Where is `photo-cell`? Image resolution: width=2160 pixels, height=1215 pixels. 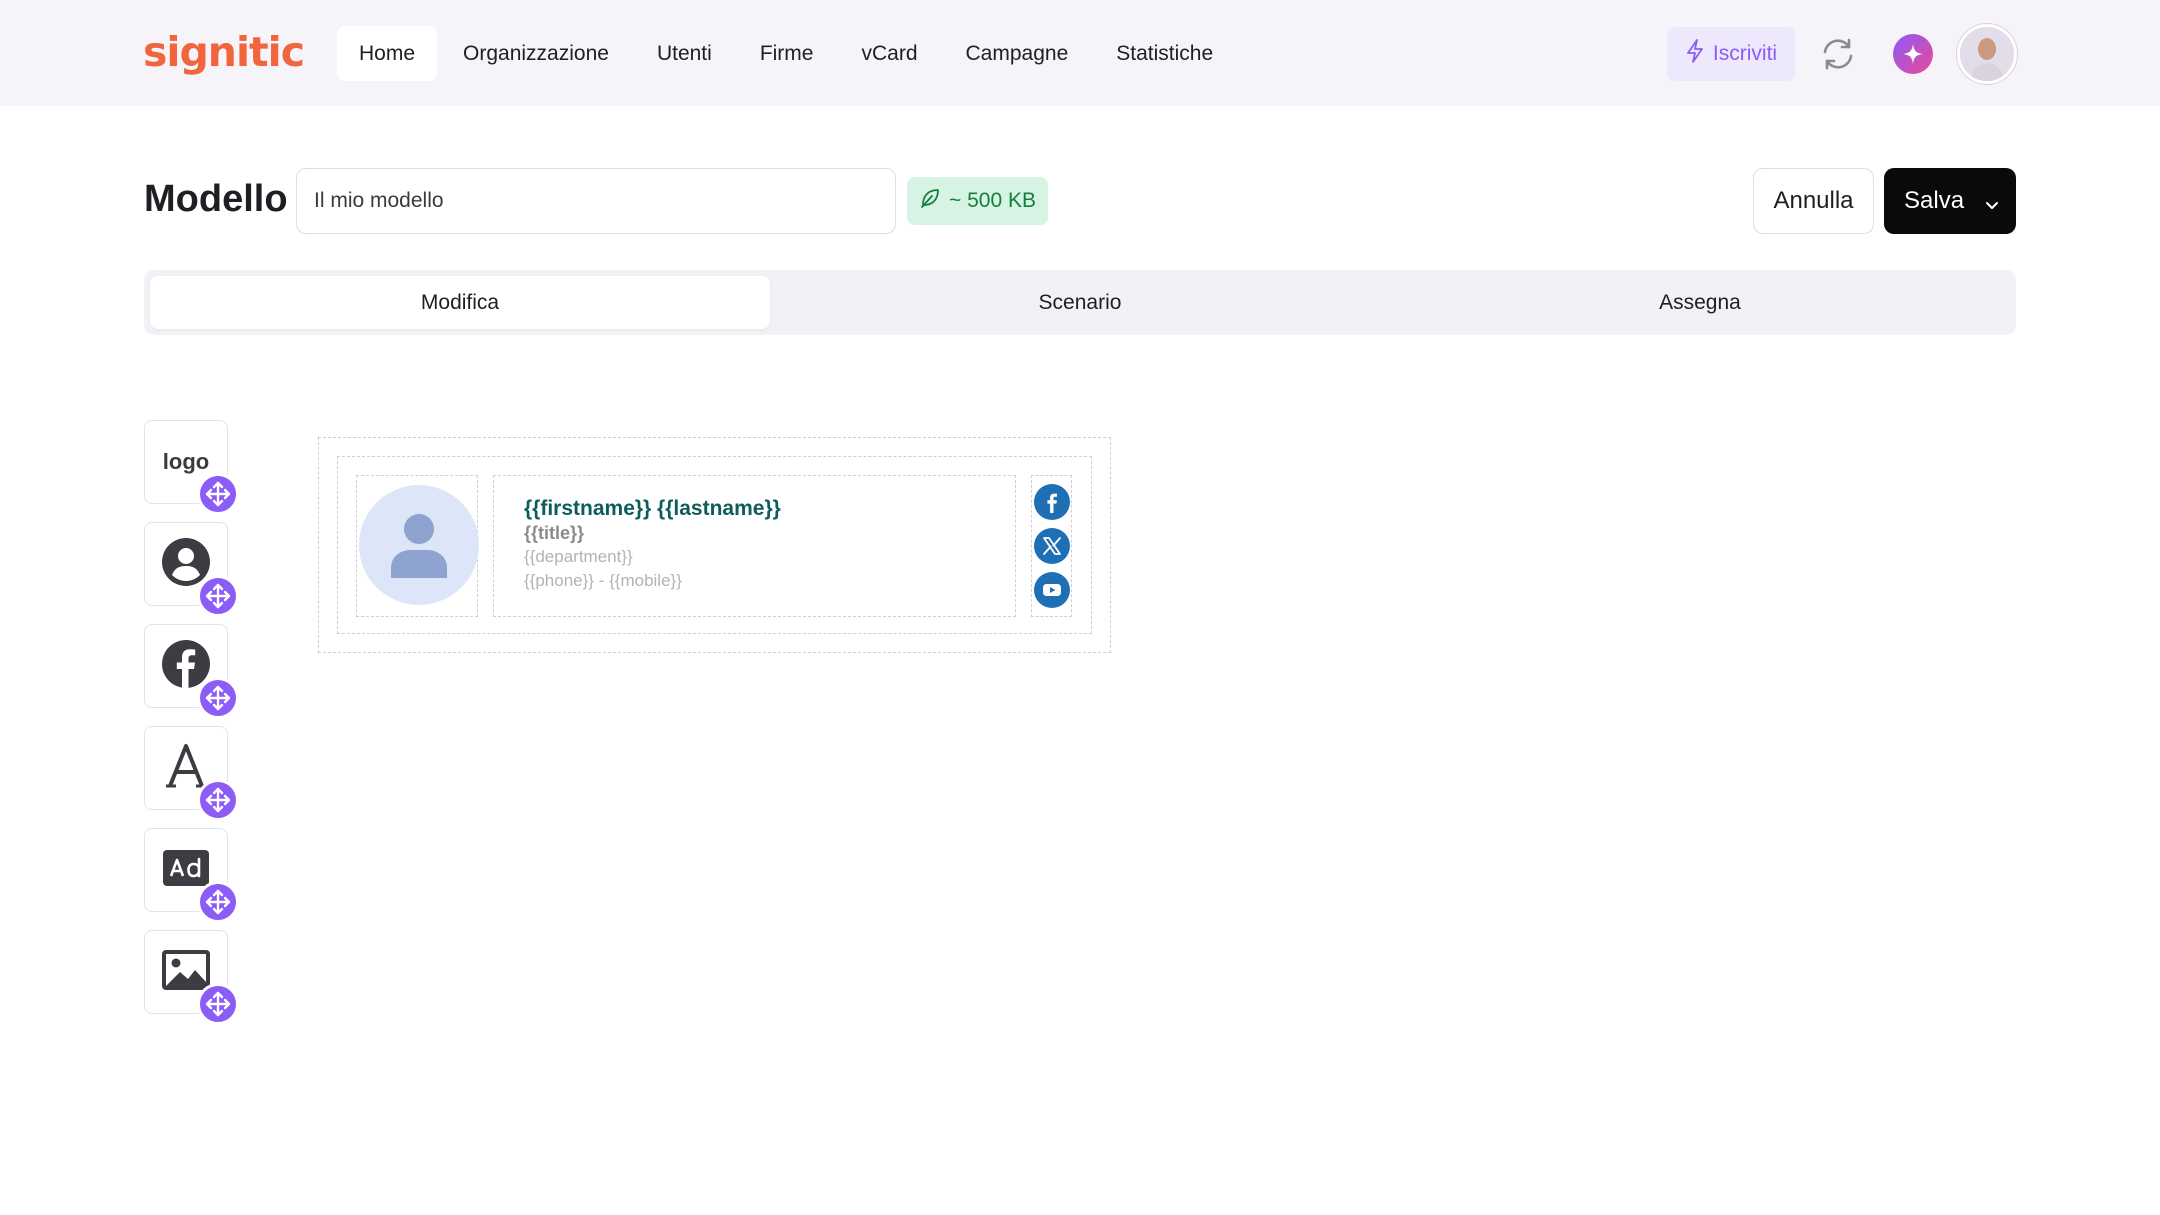
photo-cell is located at coordinates (417, 546).